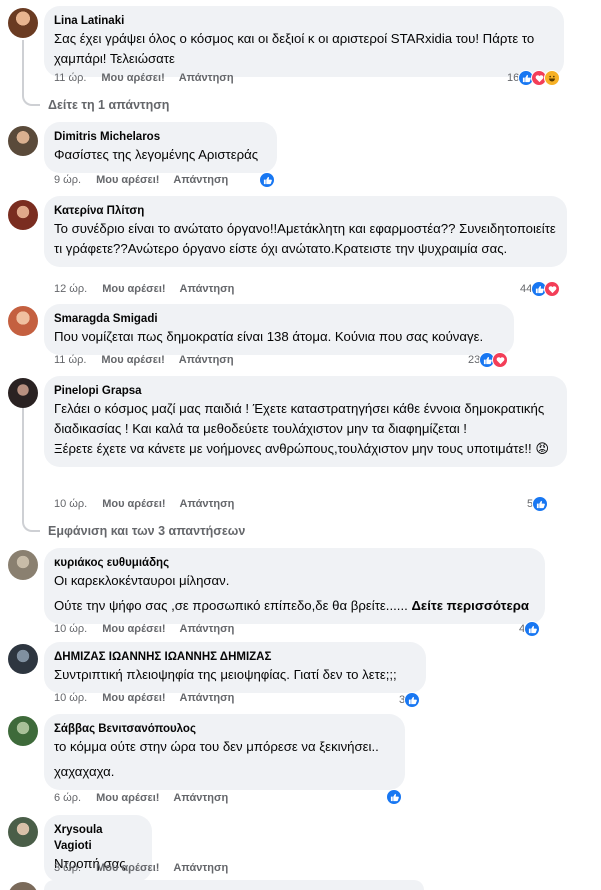 The width and height of the screenshot is (601, 890). What do you see at coordinates (305, 391) in the screenshot?
I see `comment-author: Pinelopi Grapsa` at bounding box center [305, 391].